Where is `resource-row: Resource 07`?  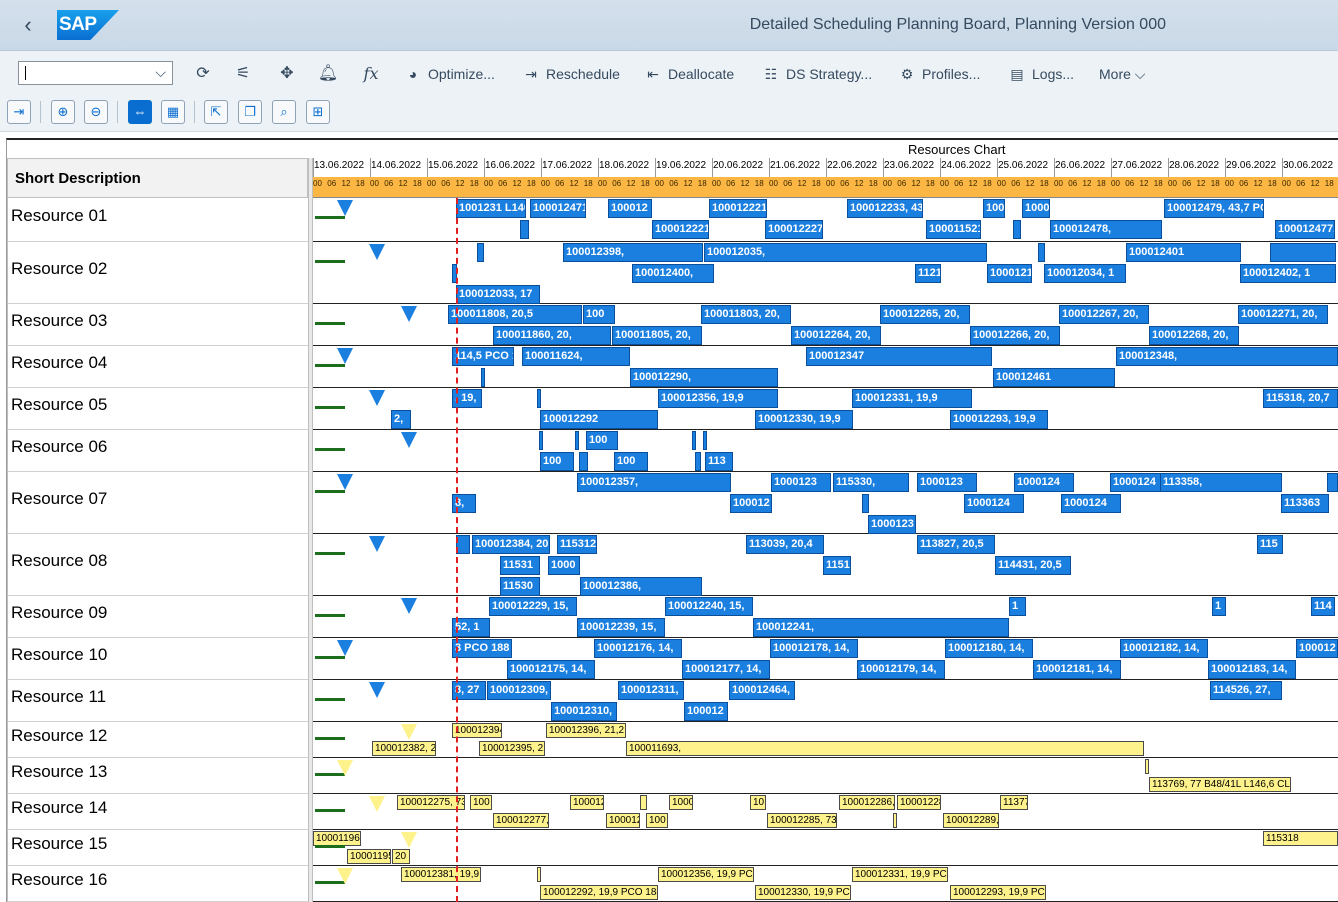
resource-row: Resource 07 is located at coordinates (157, 503).